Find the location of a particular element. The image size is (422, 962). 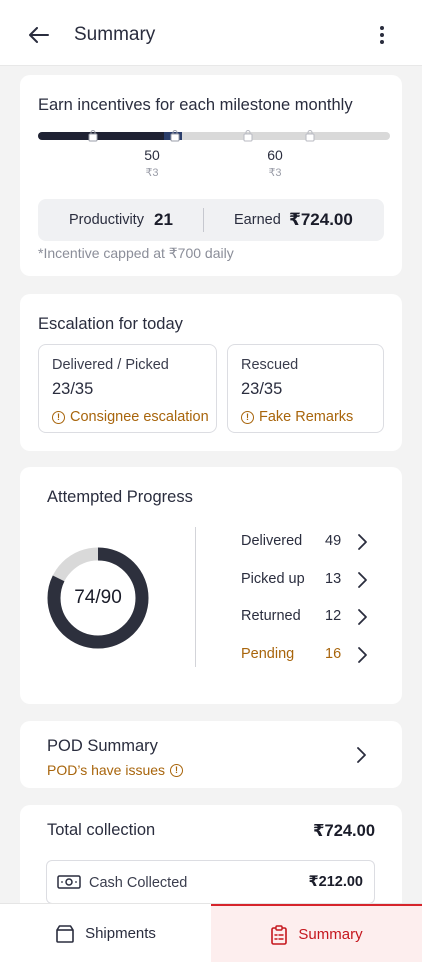

cash-icon is located at coordinates (69, 882).